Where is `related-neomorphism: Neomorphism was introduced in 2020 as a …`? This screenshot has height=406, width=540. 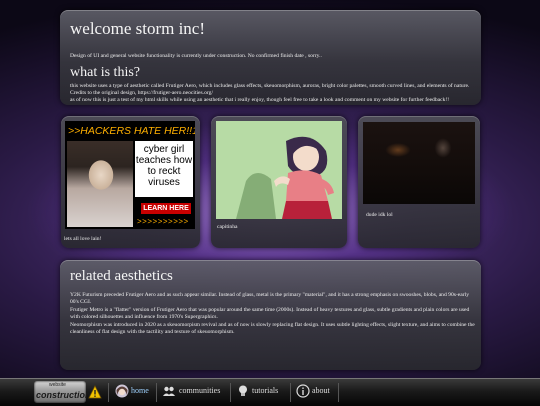
related-neomorphism: Neomorphism was introduced in 2020 as a … is located at coordinates (272, 328).